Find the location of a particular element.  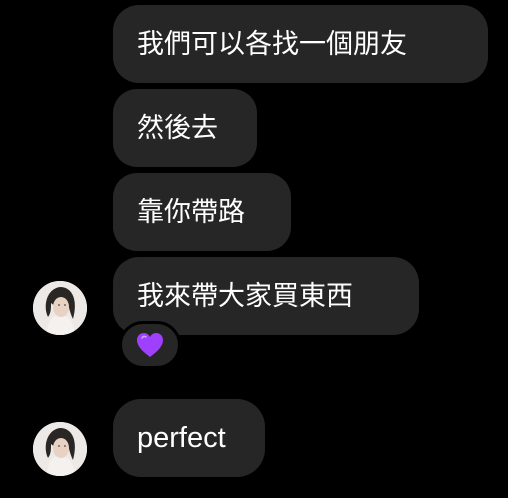

message-text: 然後去 is located at coordinates (177, 128).